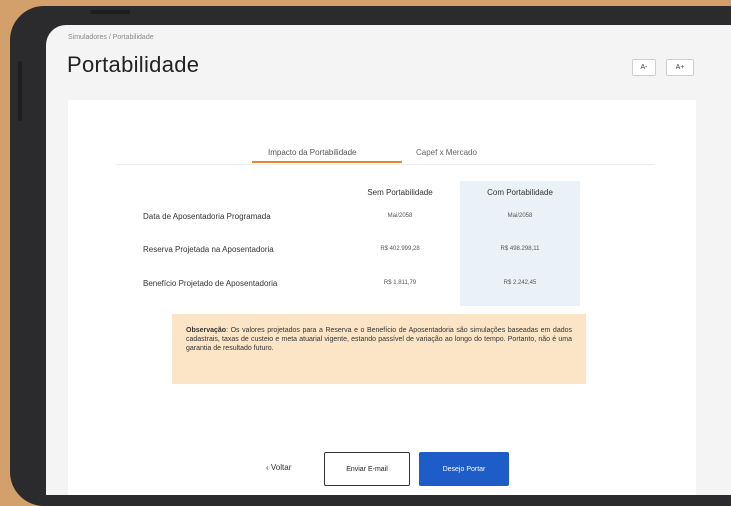 The width and height of the screenshot is (731, 506). I want to click on font-increase-button: A+, so click(680, 67).